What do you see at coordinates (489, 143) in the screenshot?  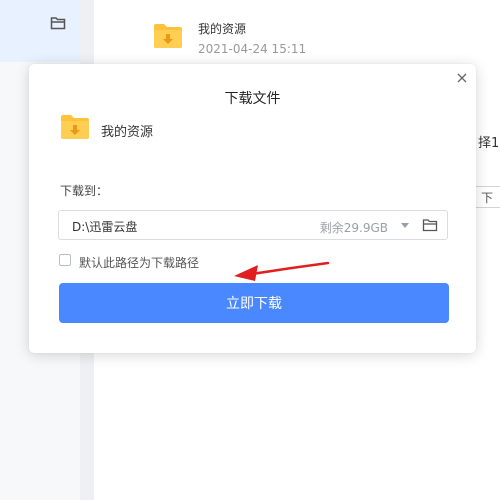 I see `background-text-fragment: 择1个` at bounding box center [489, 143].